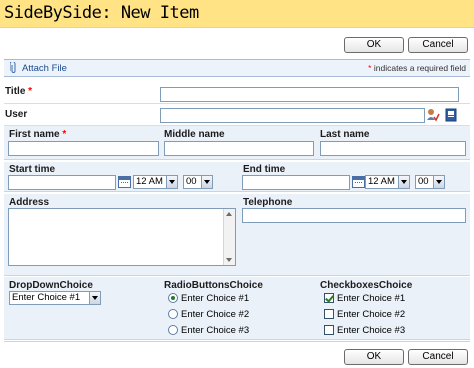 The width and height of the screenshot is (474, 368). What do you see at coordinates (358, 182) in the screenshot?
I see `end-calendar-icon` at bounding box center [358, 182].